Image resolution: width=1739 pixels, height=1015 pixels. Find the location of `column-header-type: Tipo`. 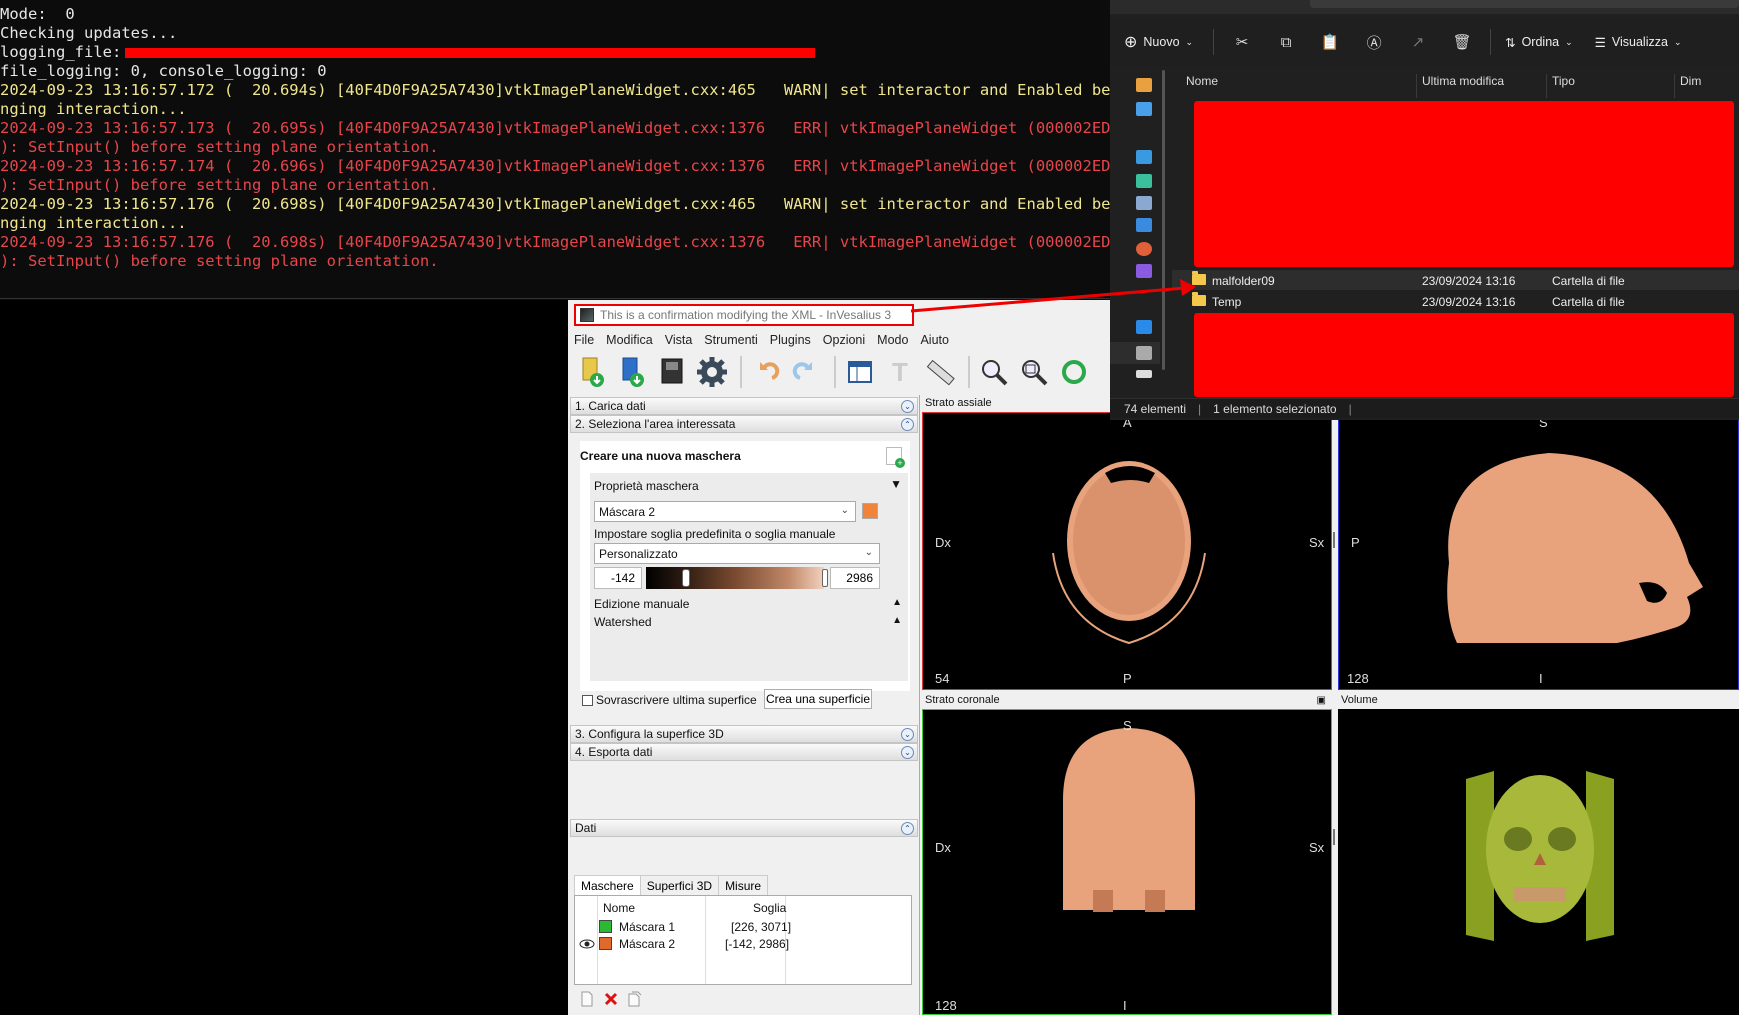

column-header-type: Tipo is located at coordinates (1563, 81).